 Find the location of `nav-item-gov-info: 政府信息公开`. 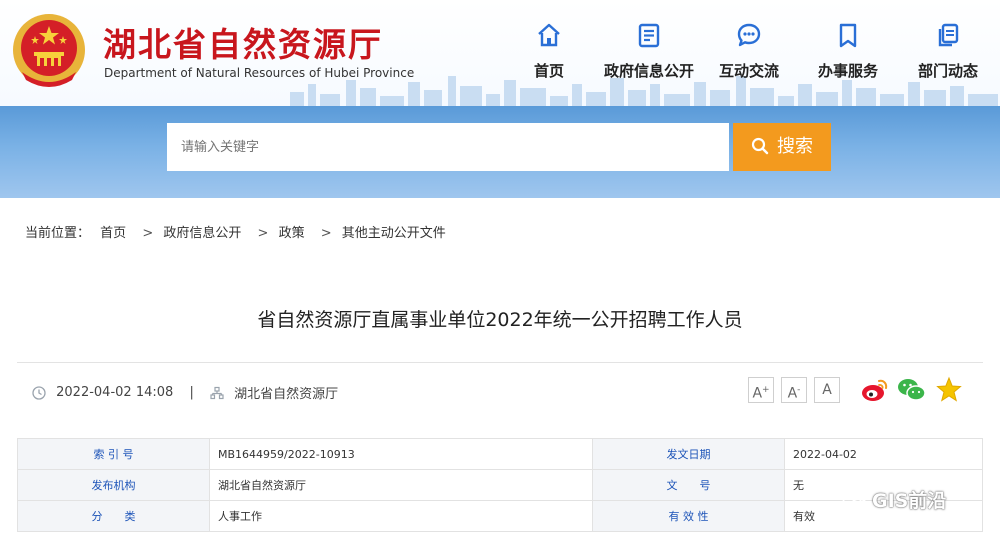

nav-item-gov-info: 政府信息公开 is located at coordinates (649, 53).